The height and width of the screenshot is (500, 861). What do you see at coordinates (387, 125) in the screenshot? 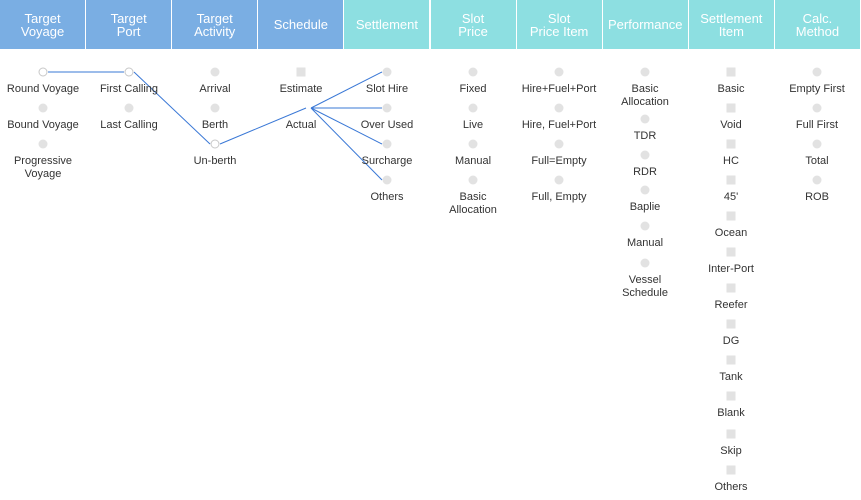
I see `settlement-option-label: Over Used` at bounding box center [387, 125].